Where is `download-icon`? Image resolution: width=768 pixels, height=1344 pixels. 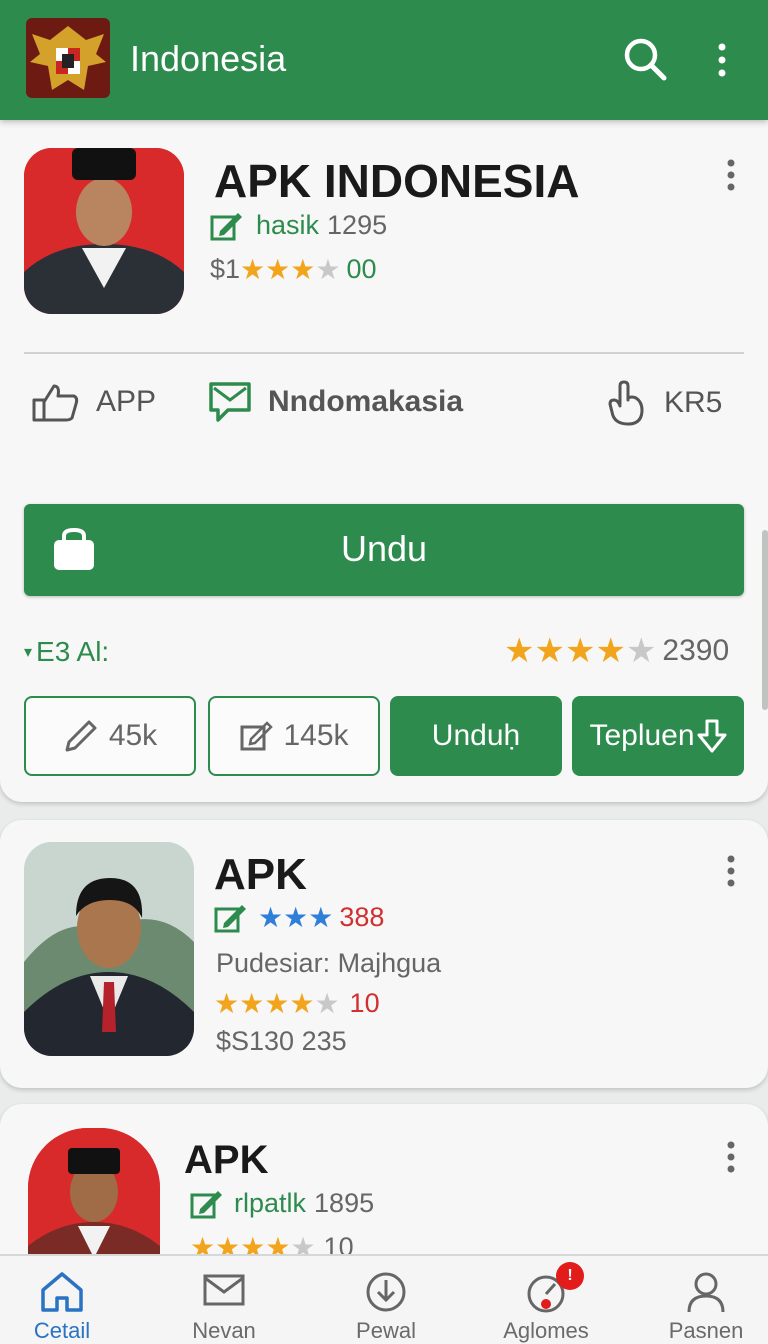 download-icon is located at coordinates (386, 1292).